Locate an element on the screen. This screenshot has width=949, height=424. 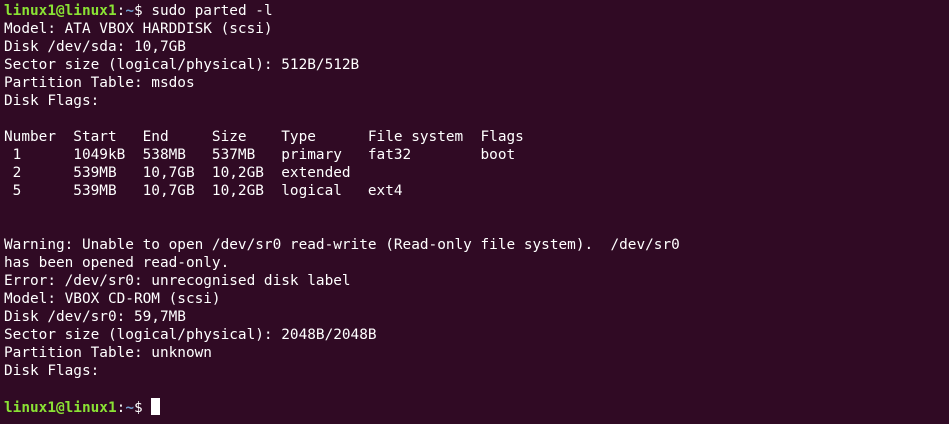
partition-row: 5 539MB 10,7GB 10,2GB logical ext4 is located at coordinates (203, 191).